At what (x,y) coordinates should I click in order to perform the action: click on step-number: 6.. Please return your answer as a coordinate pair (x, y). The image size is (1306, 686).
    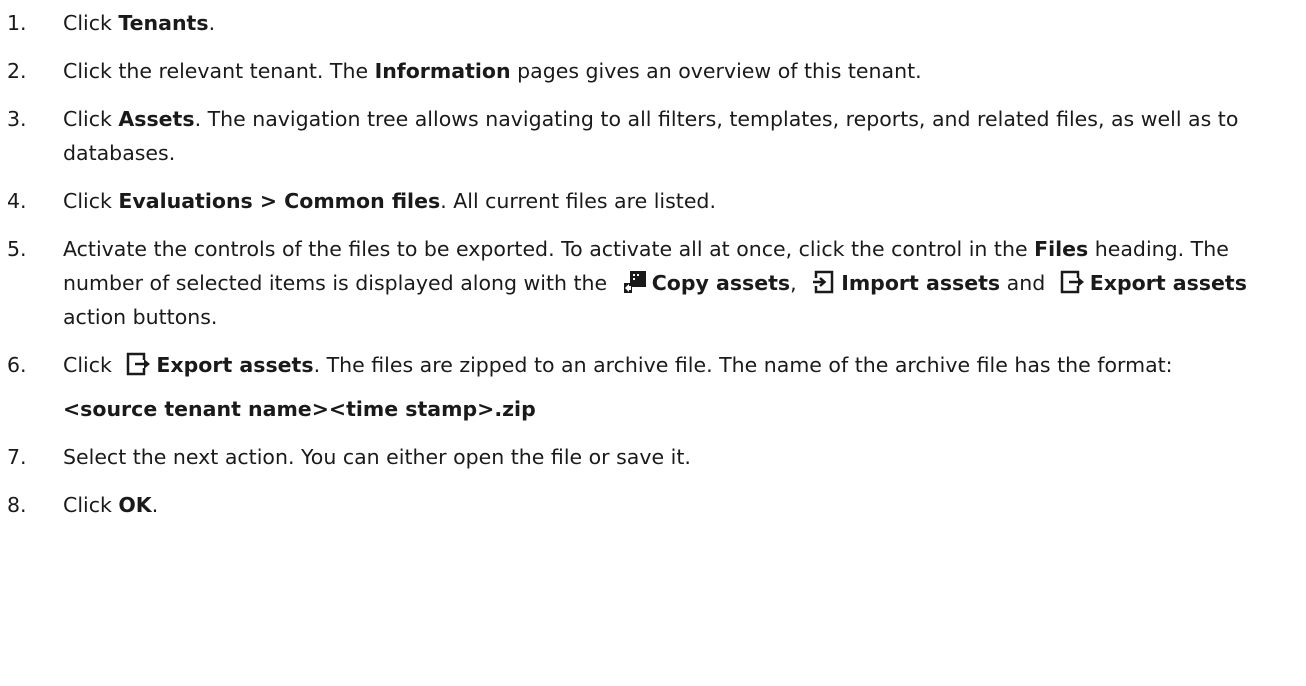
    Looking at the image, I should click on (17, 365).